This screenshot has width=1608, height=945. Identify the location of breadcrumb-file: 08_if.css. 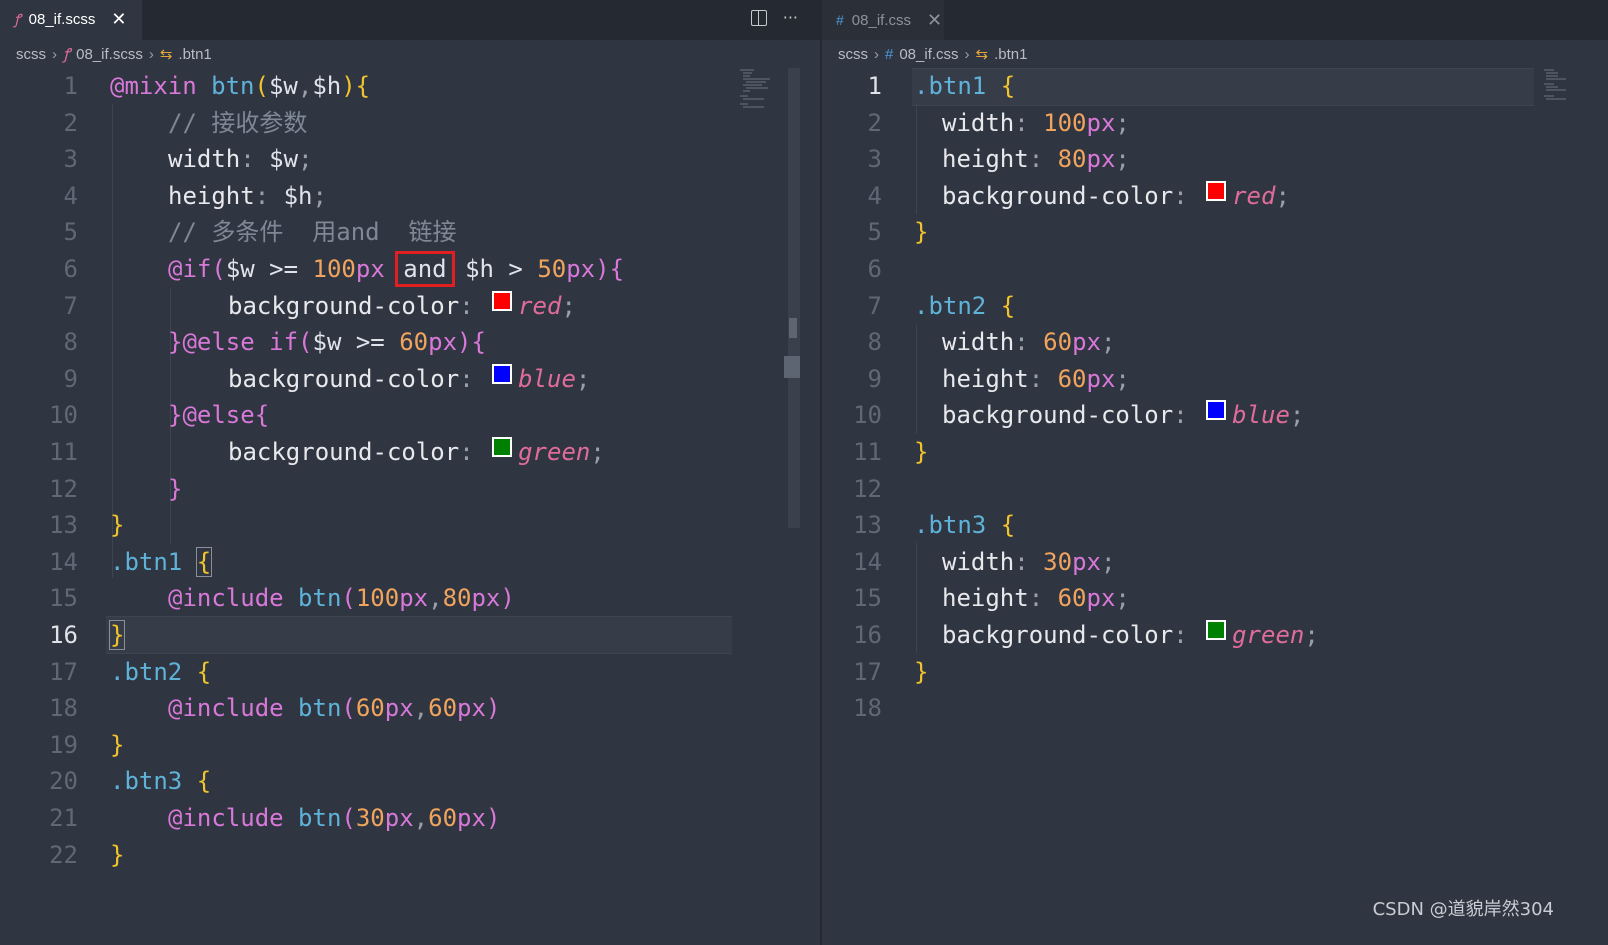
(928, 54).